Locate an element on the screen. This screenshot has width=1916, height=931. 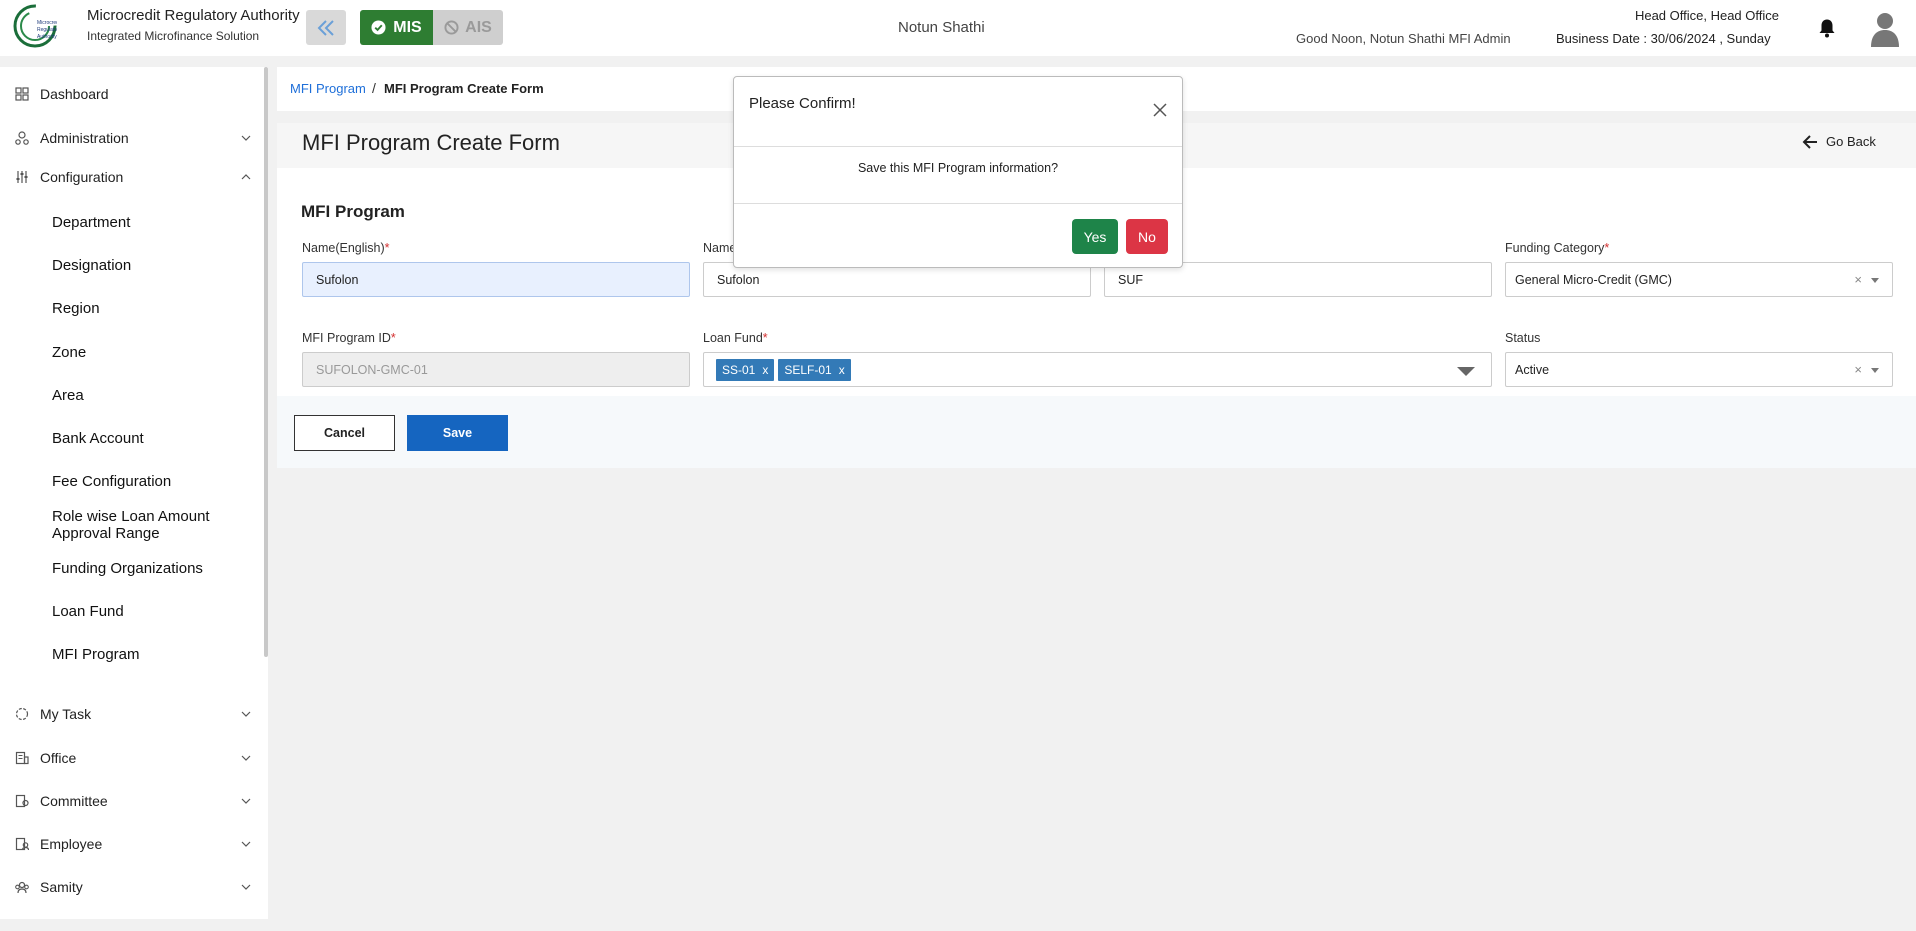
sidebar-subitem-funding-organizations: Funding Organizations is located at coordinates (127, 568).